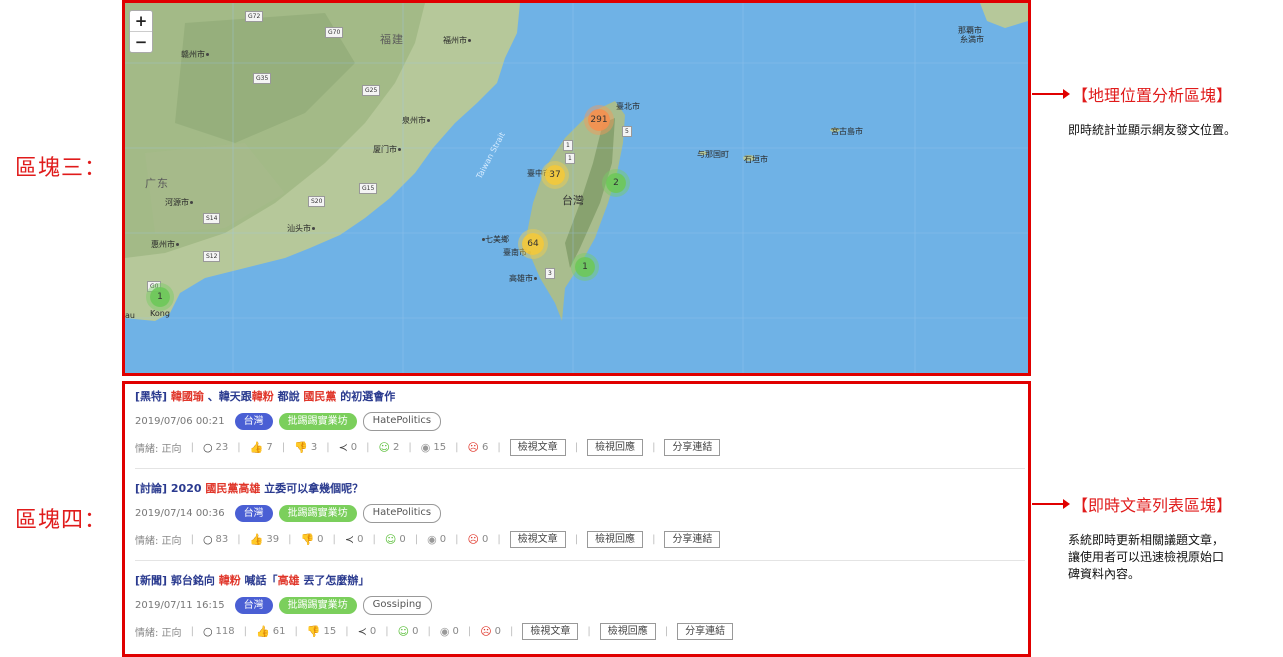 The width and height of the screenshot is (1283, 657). Describe the element at coordinates (580, 396) in the screenshot. I see `article-title: [黑特] 韓國瑜 、韓天跟韓粉 都說 國民黨 的初選會作` at that location.